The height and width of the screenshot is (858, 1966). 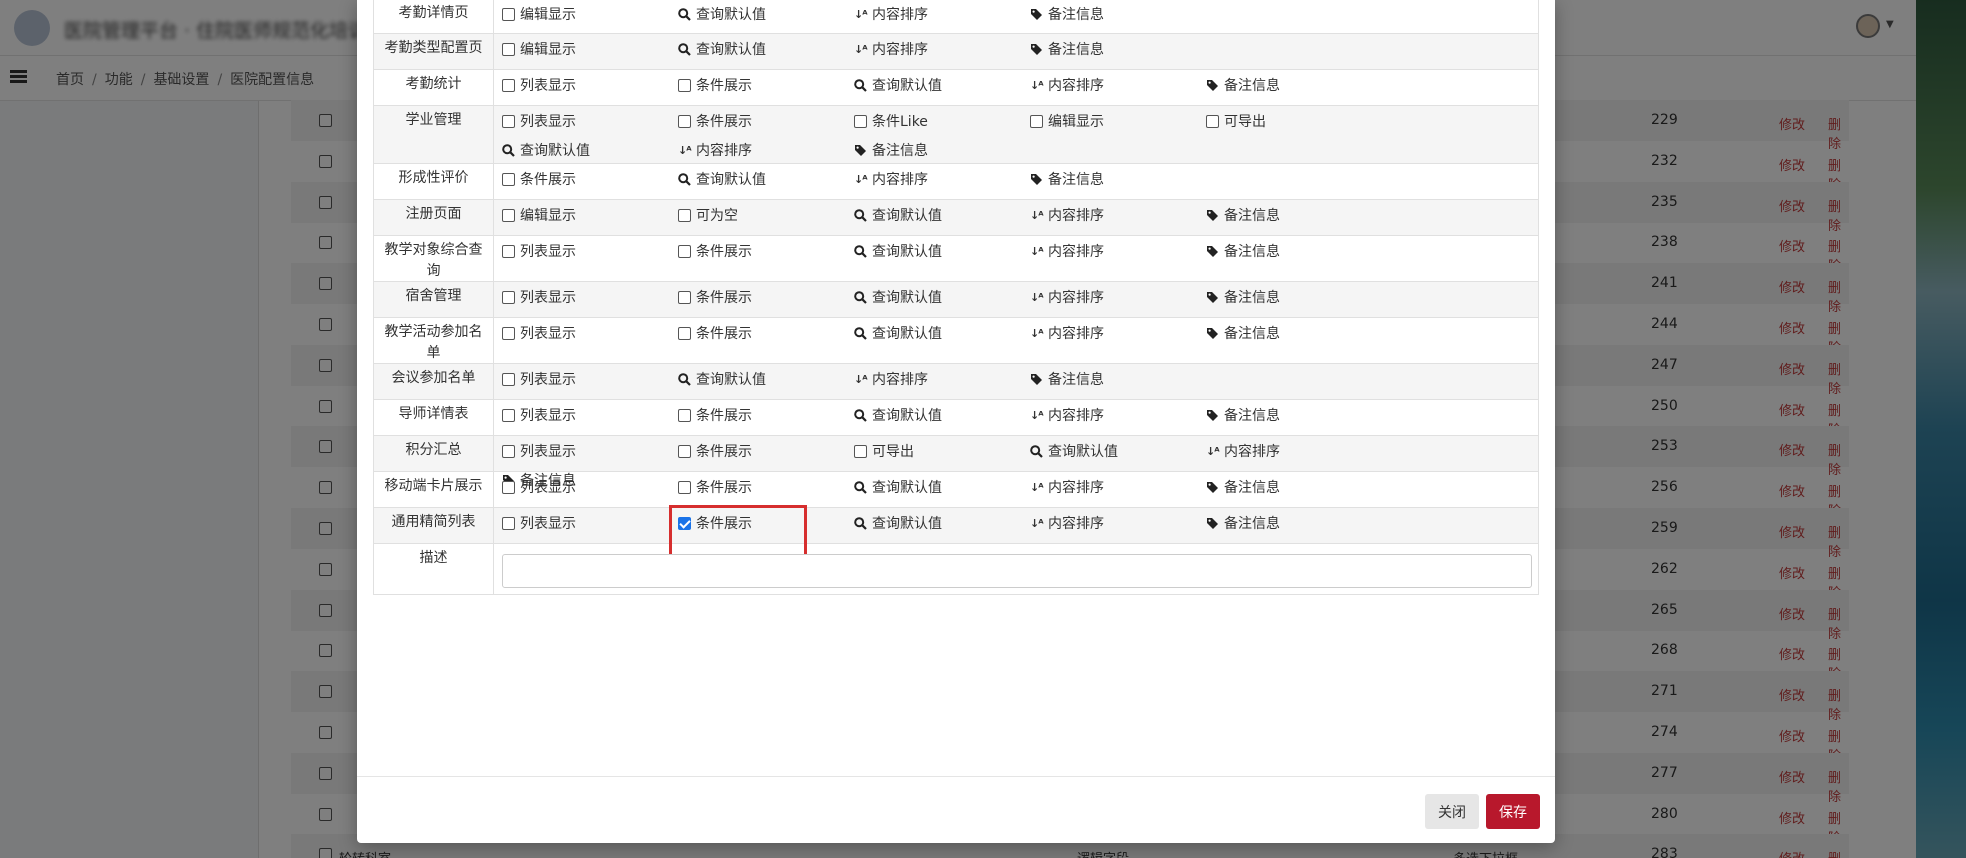 What do you see at coordinates (1452, 811) in the screenshot?
I see `close-button: 关闭` at bounding box center [1452, 811].